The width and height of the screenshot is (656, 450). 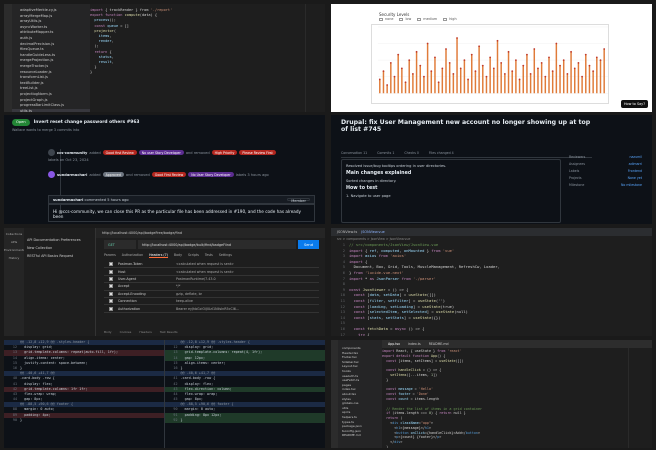 I want to click on code-token: <, so click(x=389, y=427).